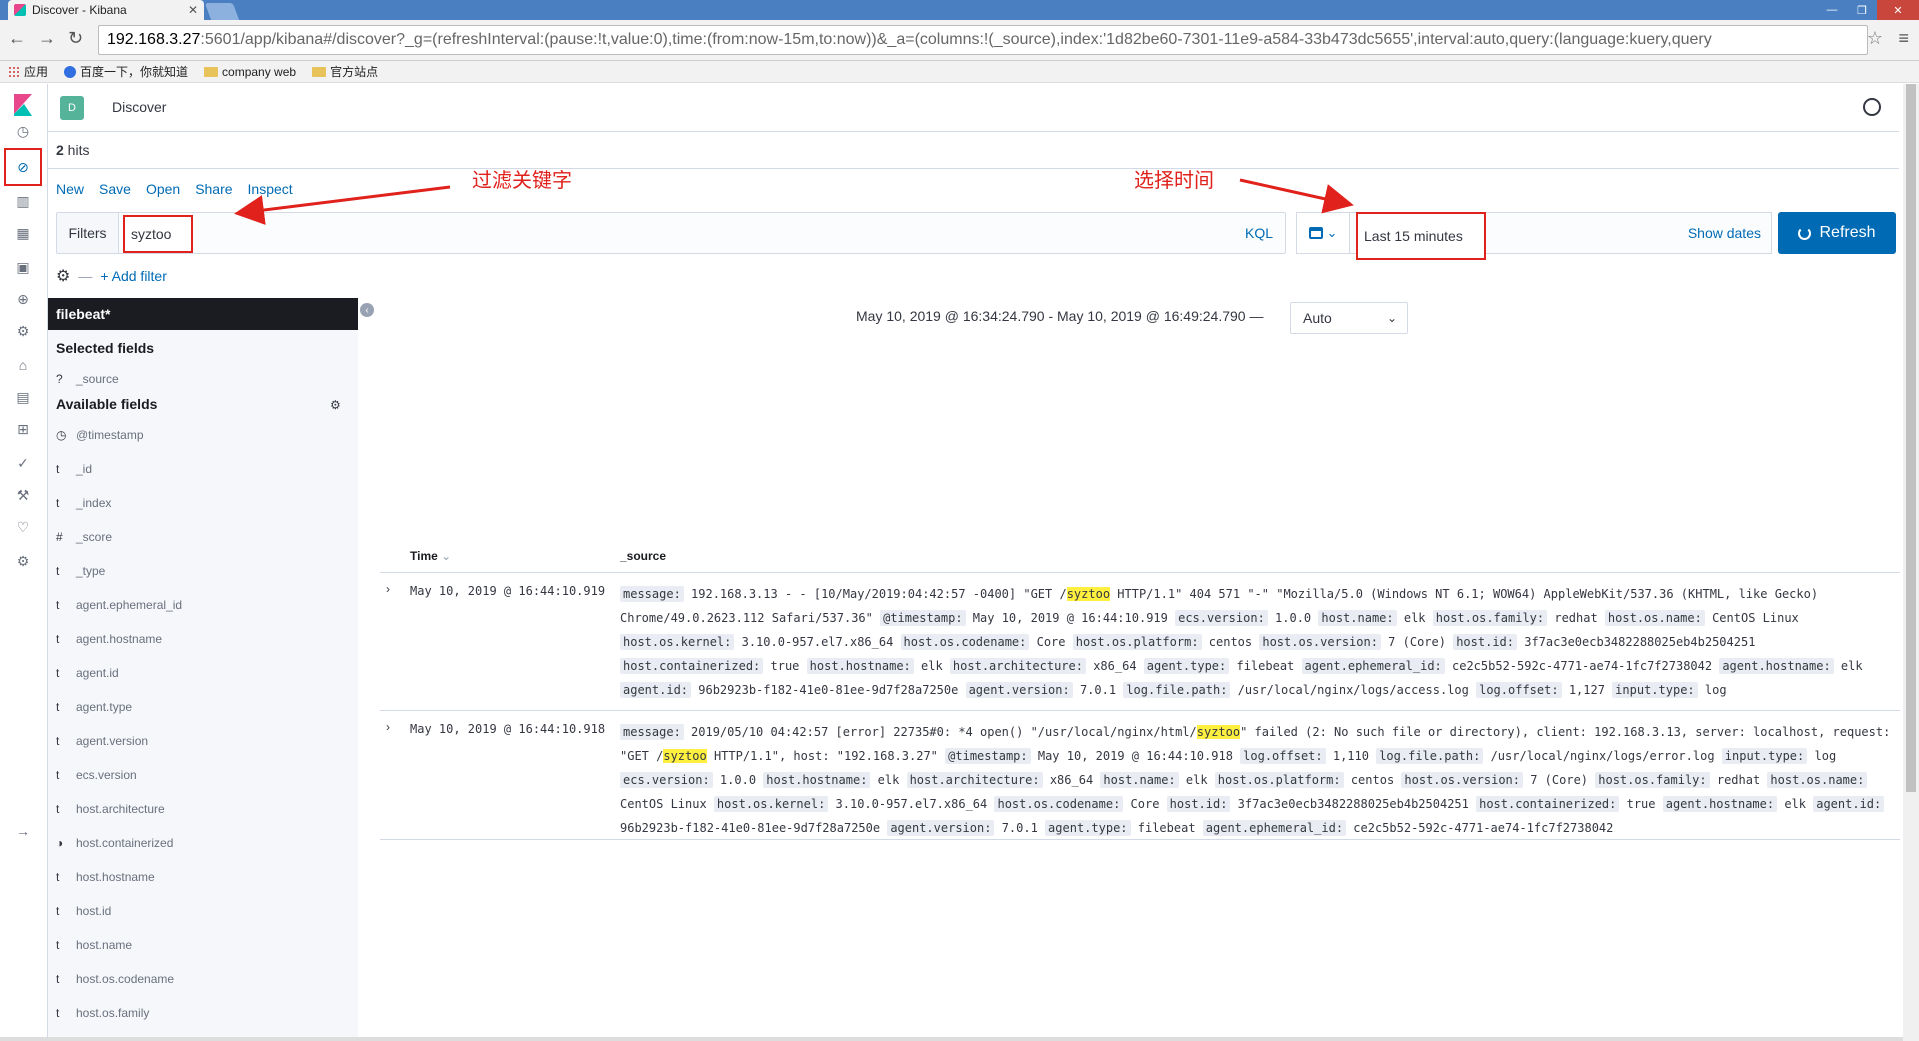 The image size is (1919, 1041). What do you see at coordinates (342, 205) in the screenshot?
I see `arrow-filter` at bounding box center [342, 205].